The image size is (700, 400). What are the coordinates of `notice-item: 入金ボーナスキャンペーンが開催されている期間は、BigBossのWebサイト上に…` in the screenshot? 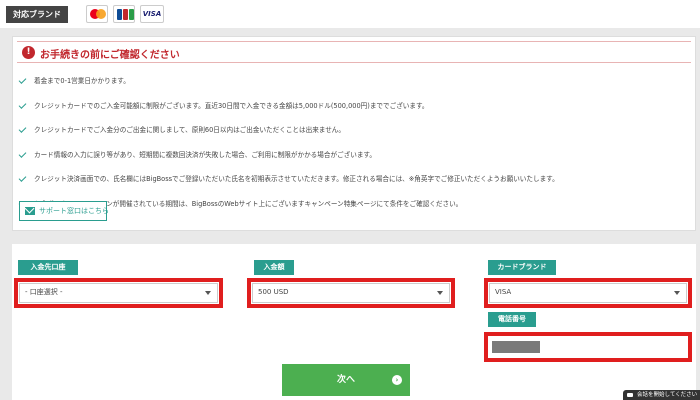 It's located at (353, 210).